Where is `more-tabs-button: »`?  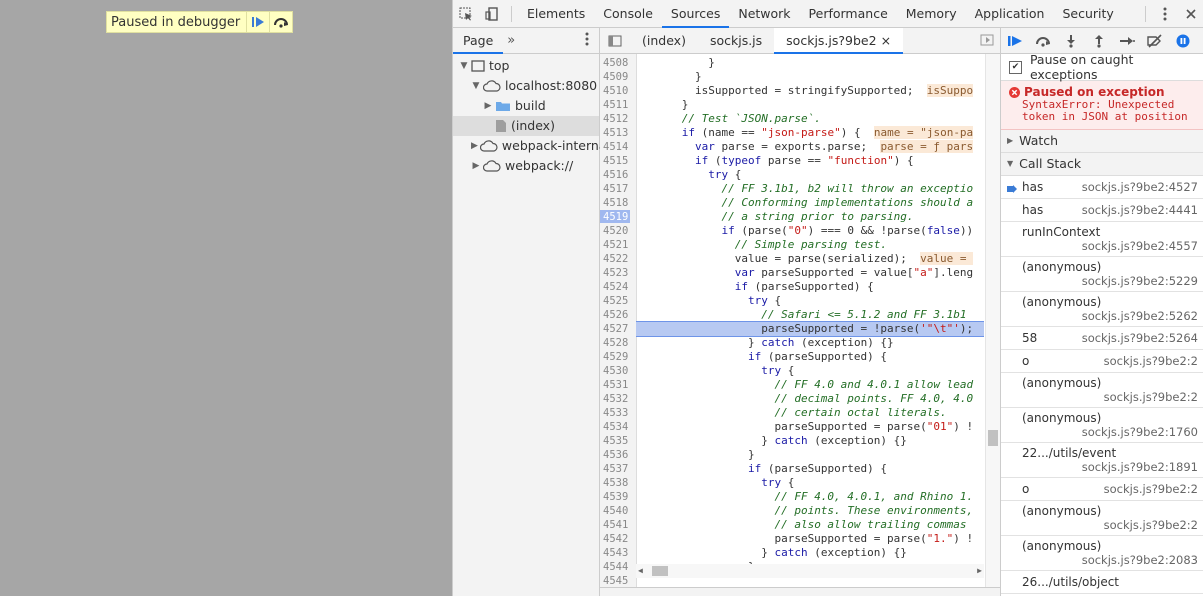 more-tabs-button: » is located at coordinates (511, 40).